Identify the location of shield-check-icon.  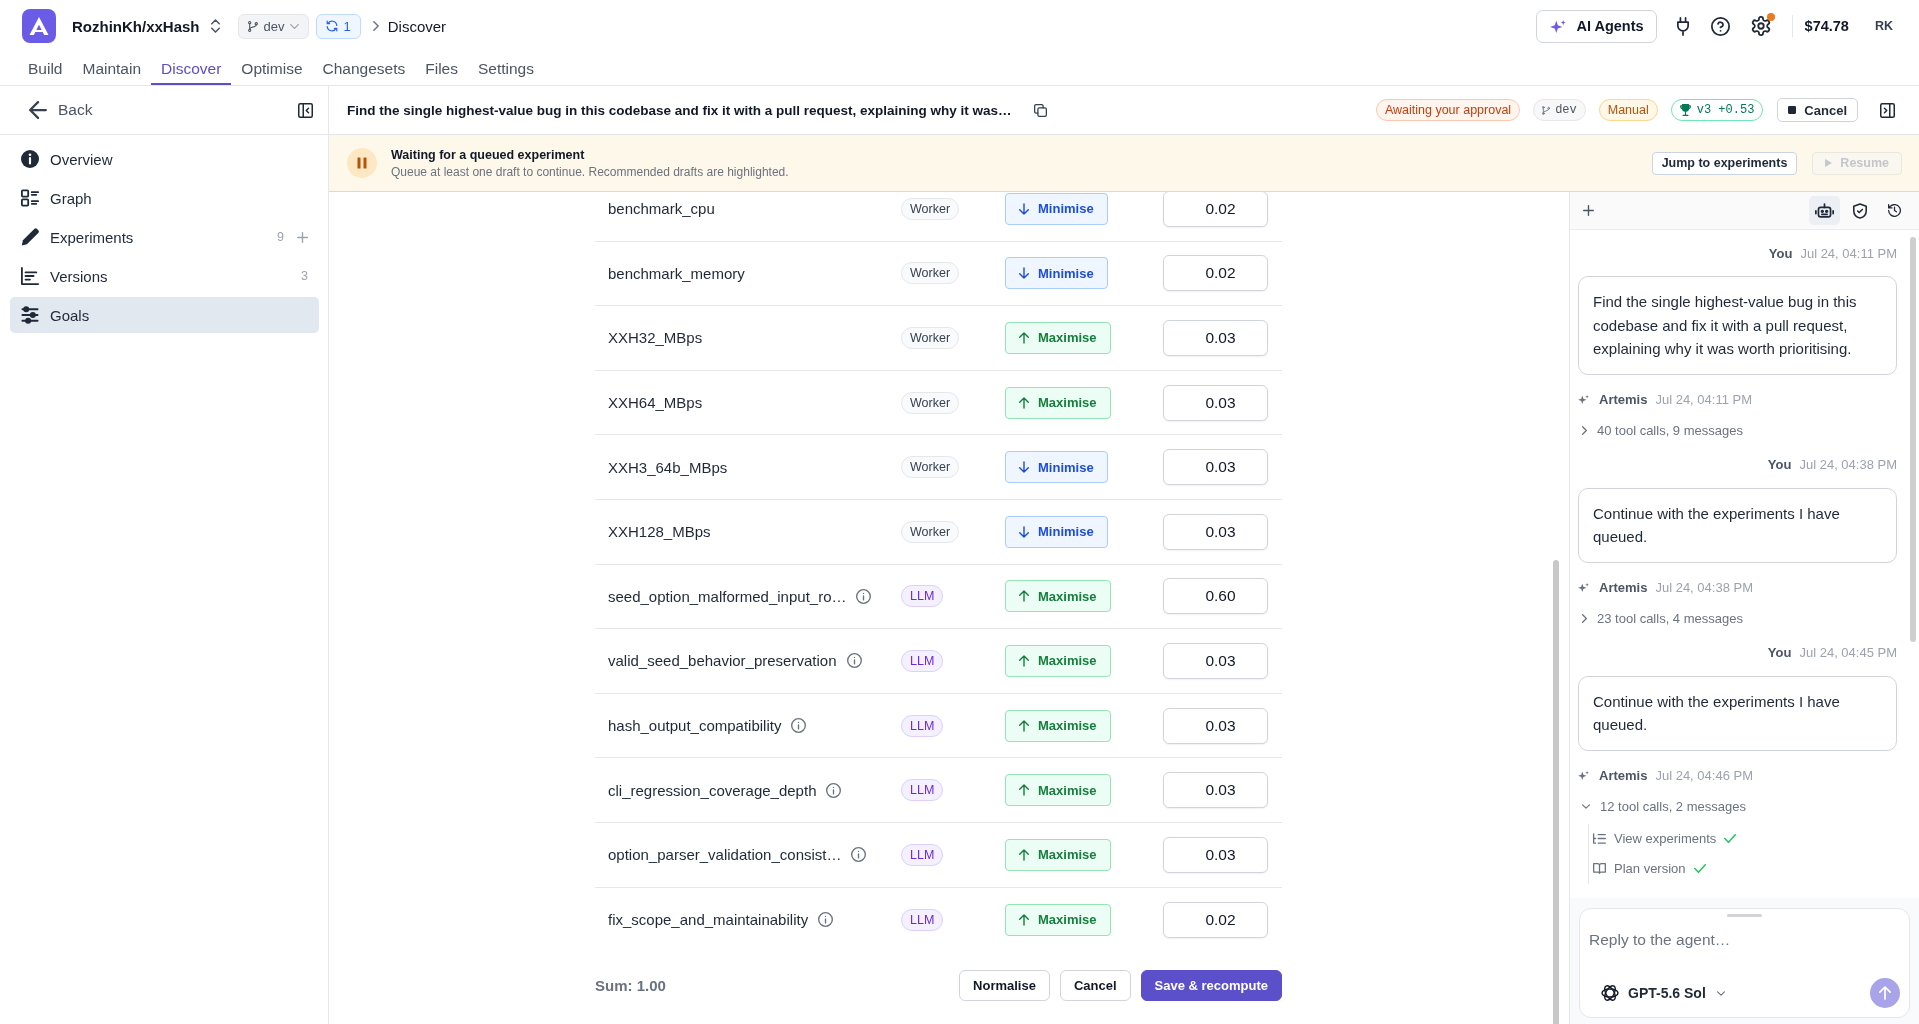
(1859, 210).